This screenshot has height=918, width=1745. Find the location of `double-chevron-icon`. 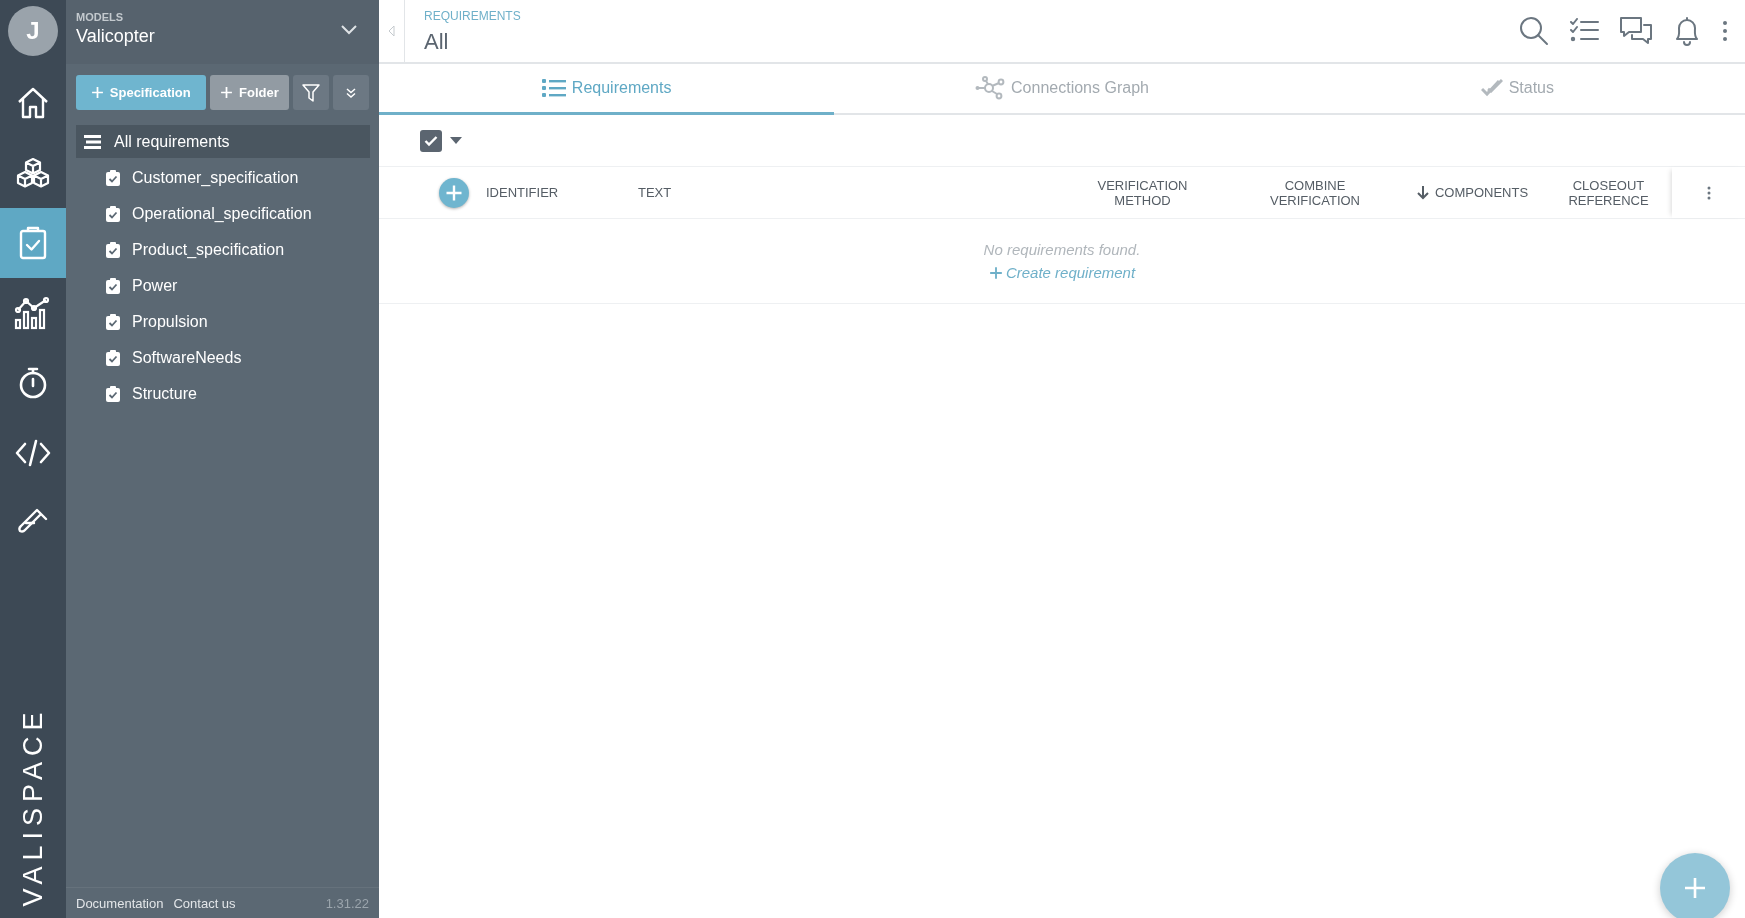

double-chevron-icon is located at coordinates (351, 92).